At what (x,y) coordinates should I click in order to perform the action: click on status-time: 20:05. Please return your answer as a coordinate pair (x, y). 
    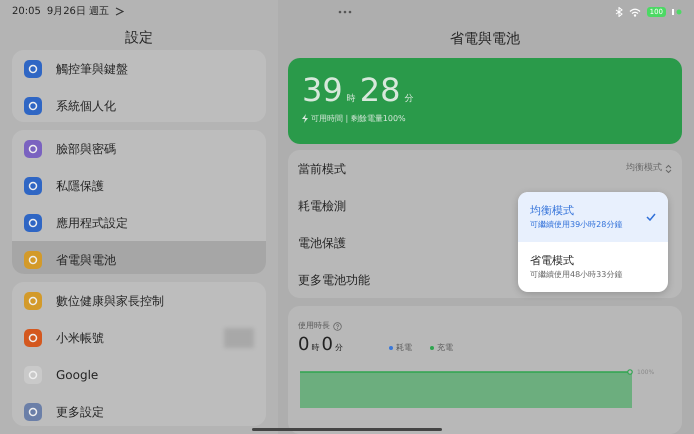
    Looking at the image, I should click on (26, 12).